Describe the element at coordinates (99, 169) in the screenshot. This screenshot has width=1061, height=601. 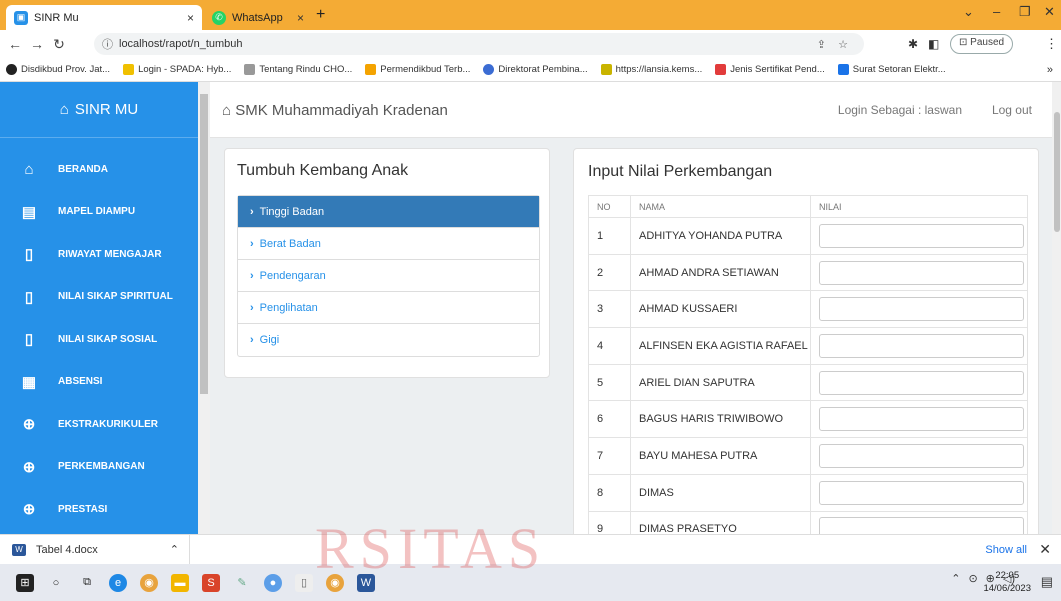
I see `sidebar-item-beranda: ⌂ BERANDA` at that location.